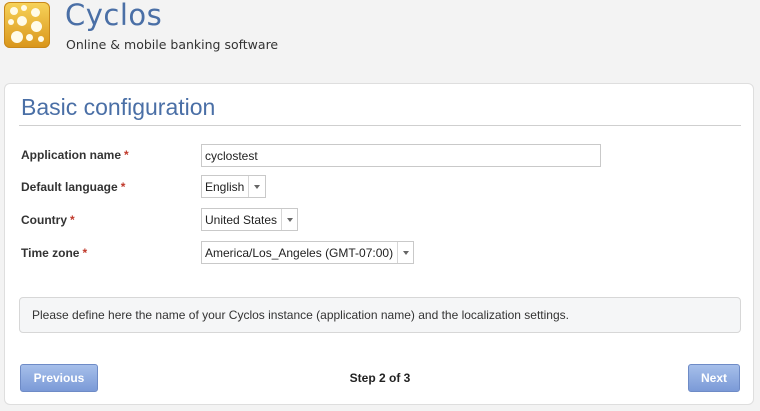 The width and height of the screenshot is (760, 411). What do you see at coordinates (380, 125) in the screenshot?
I see `title-divider` at bounding box center [380, 125].